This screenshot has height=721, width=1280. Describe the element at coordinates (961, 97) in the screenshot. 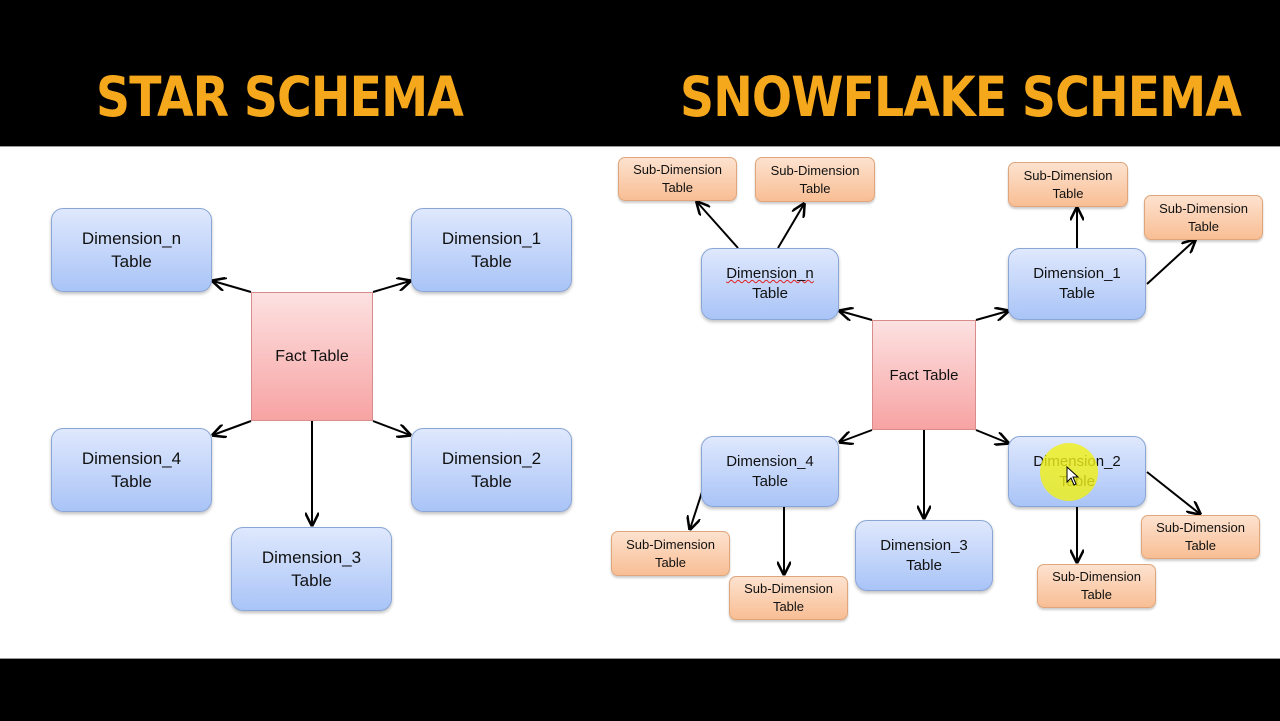

I see `snowflake-schema-title: SNOWFLAKE SCHEMA` at that location.